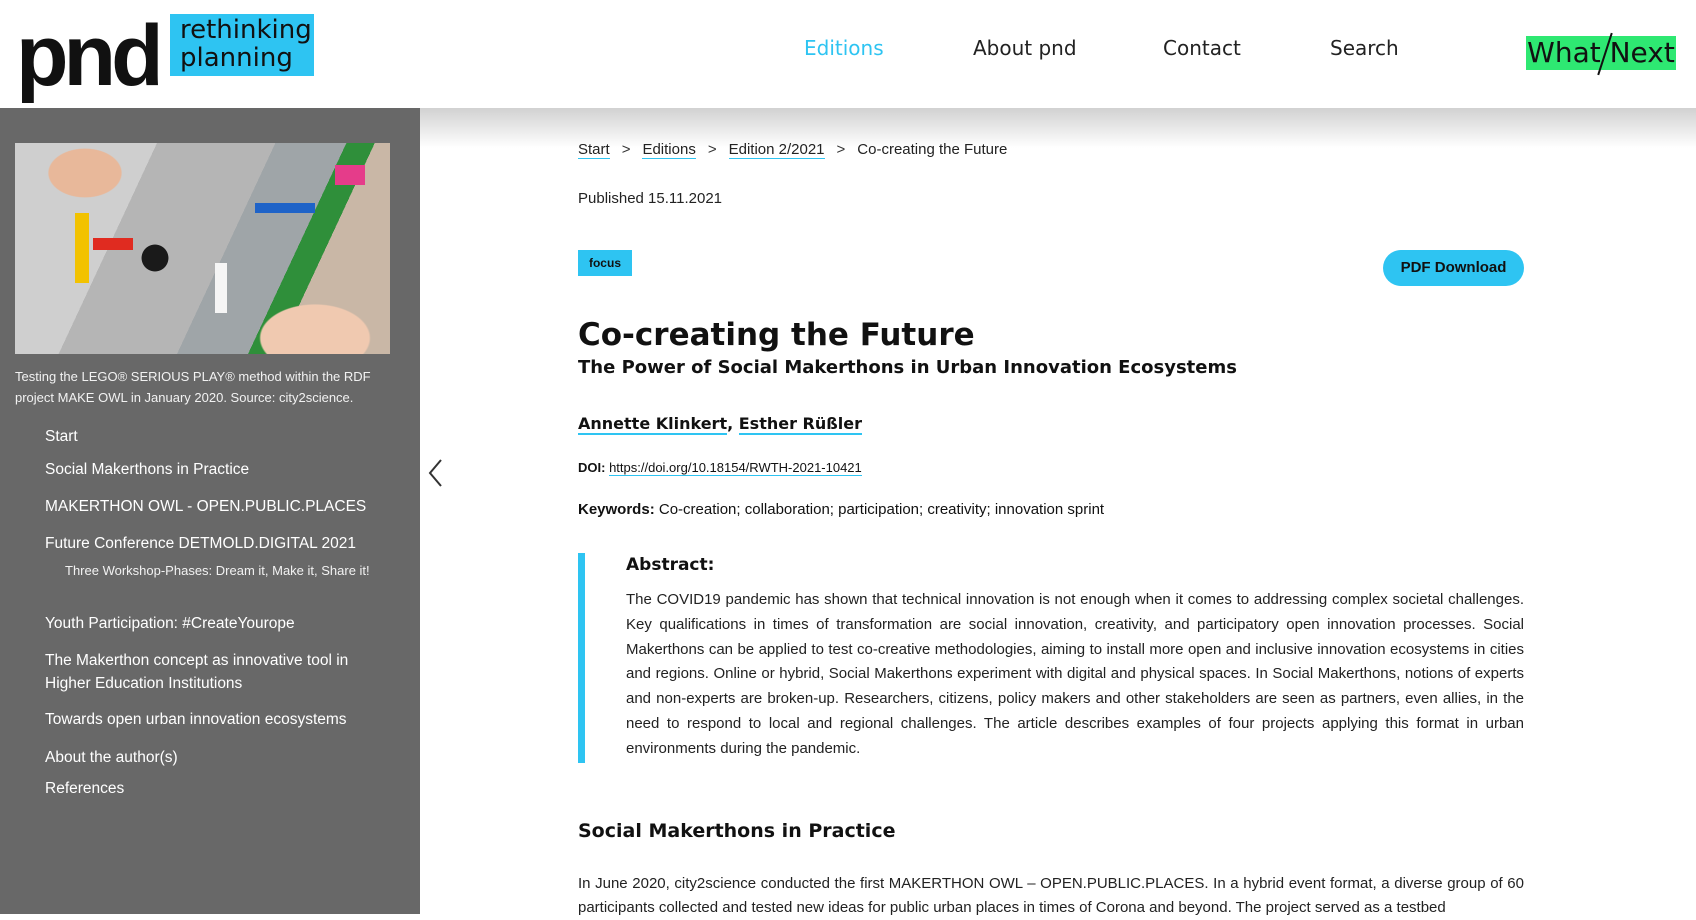  I want to click on nav-editions: Editions, so click(844, 48).